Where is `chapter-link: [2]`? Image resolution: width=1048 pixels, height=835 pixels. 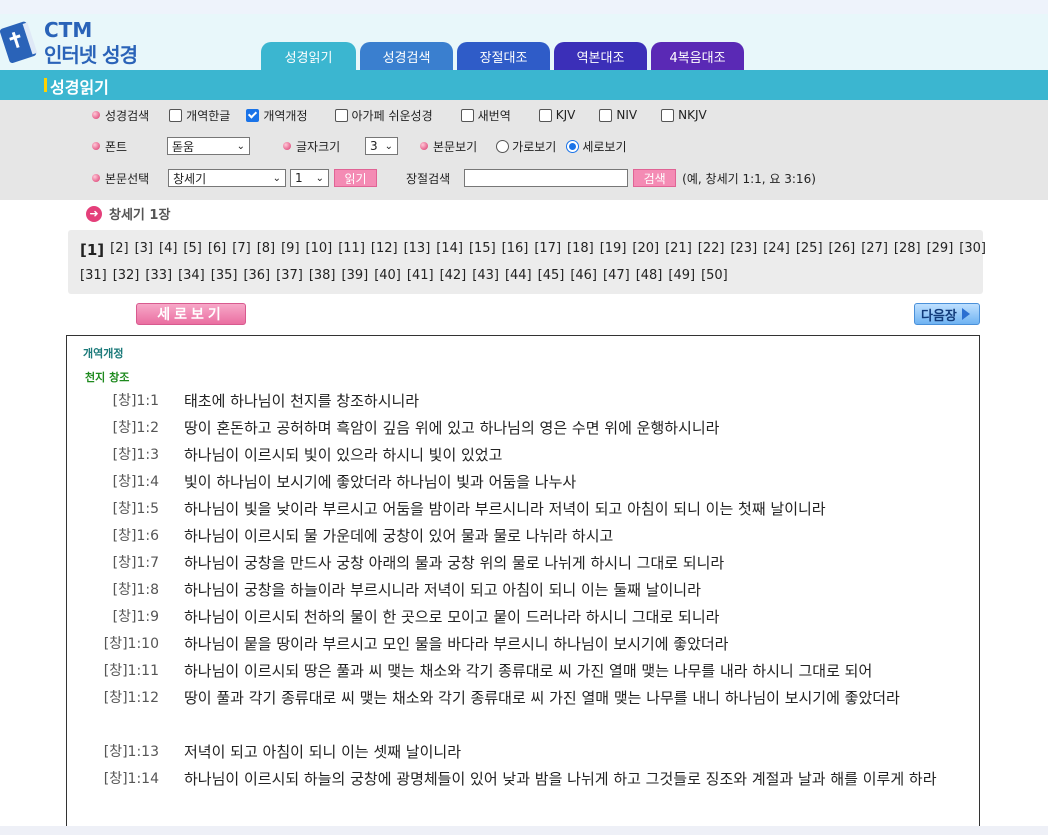
chapter-link: [2] is located at coordinates (119, 250).